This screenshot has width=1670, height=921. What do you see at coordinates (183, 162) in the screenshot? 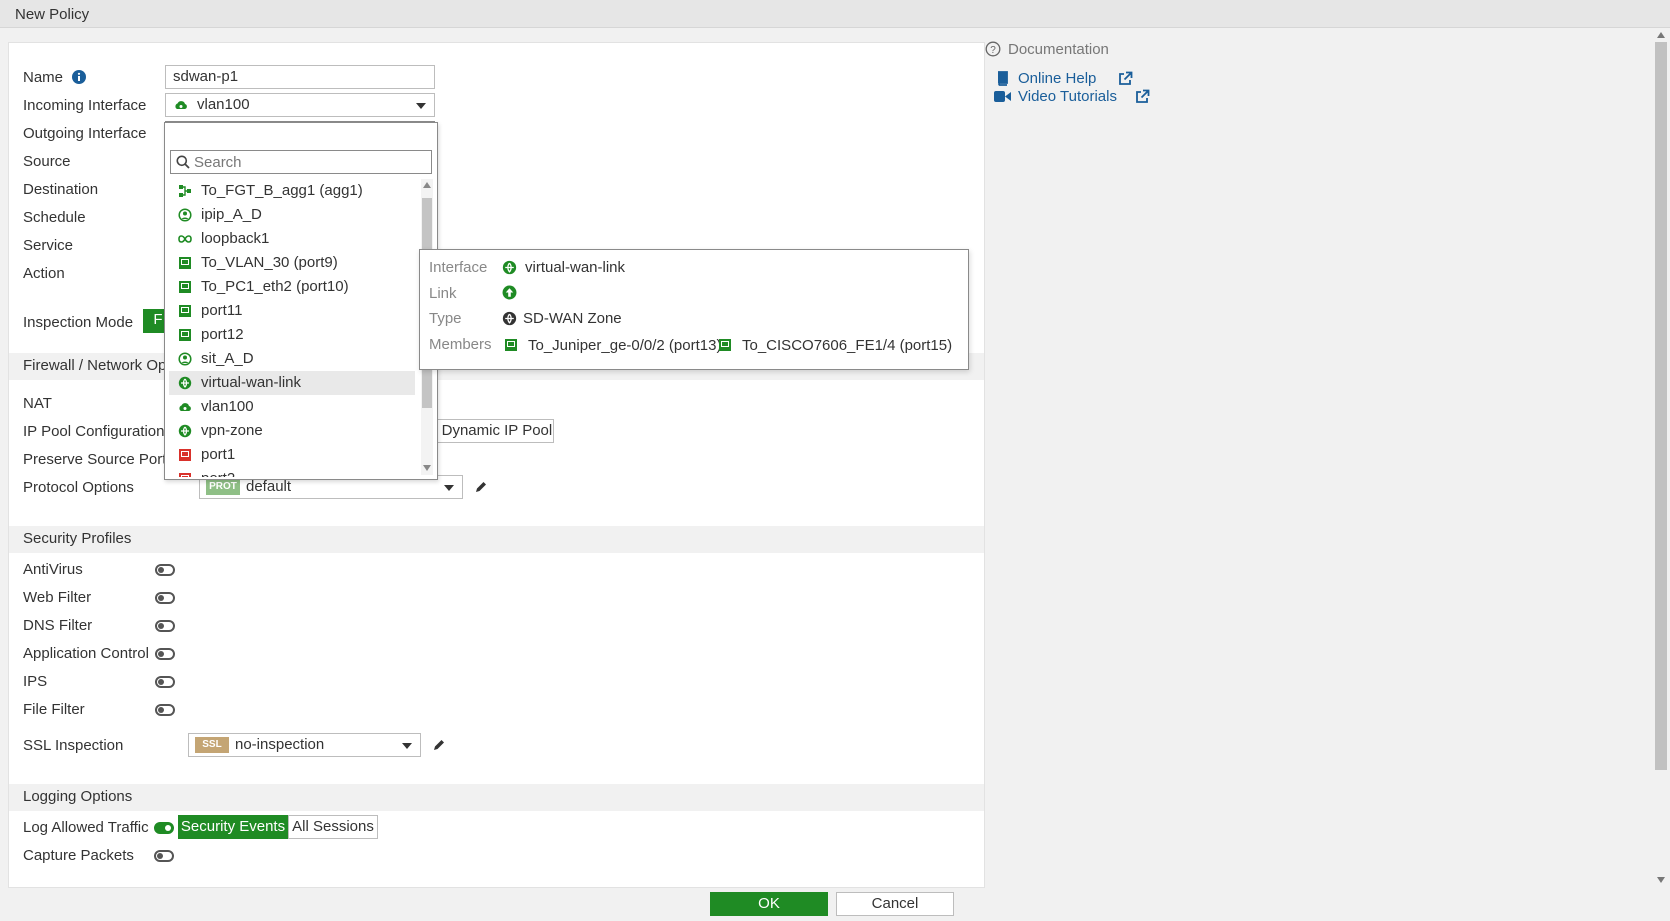
I see `search-icon` at bounding box center [183, 162].